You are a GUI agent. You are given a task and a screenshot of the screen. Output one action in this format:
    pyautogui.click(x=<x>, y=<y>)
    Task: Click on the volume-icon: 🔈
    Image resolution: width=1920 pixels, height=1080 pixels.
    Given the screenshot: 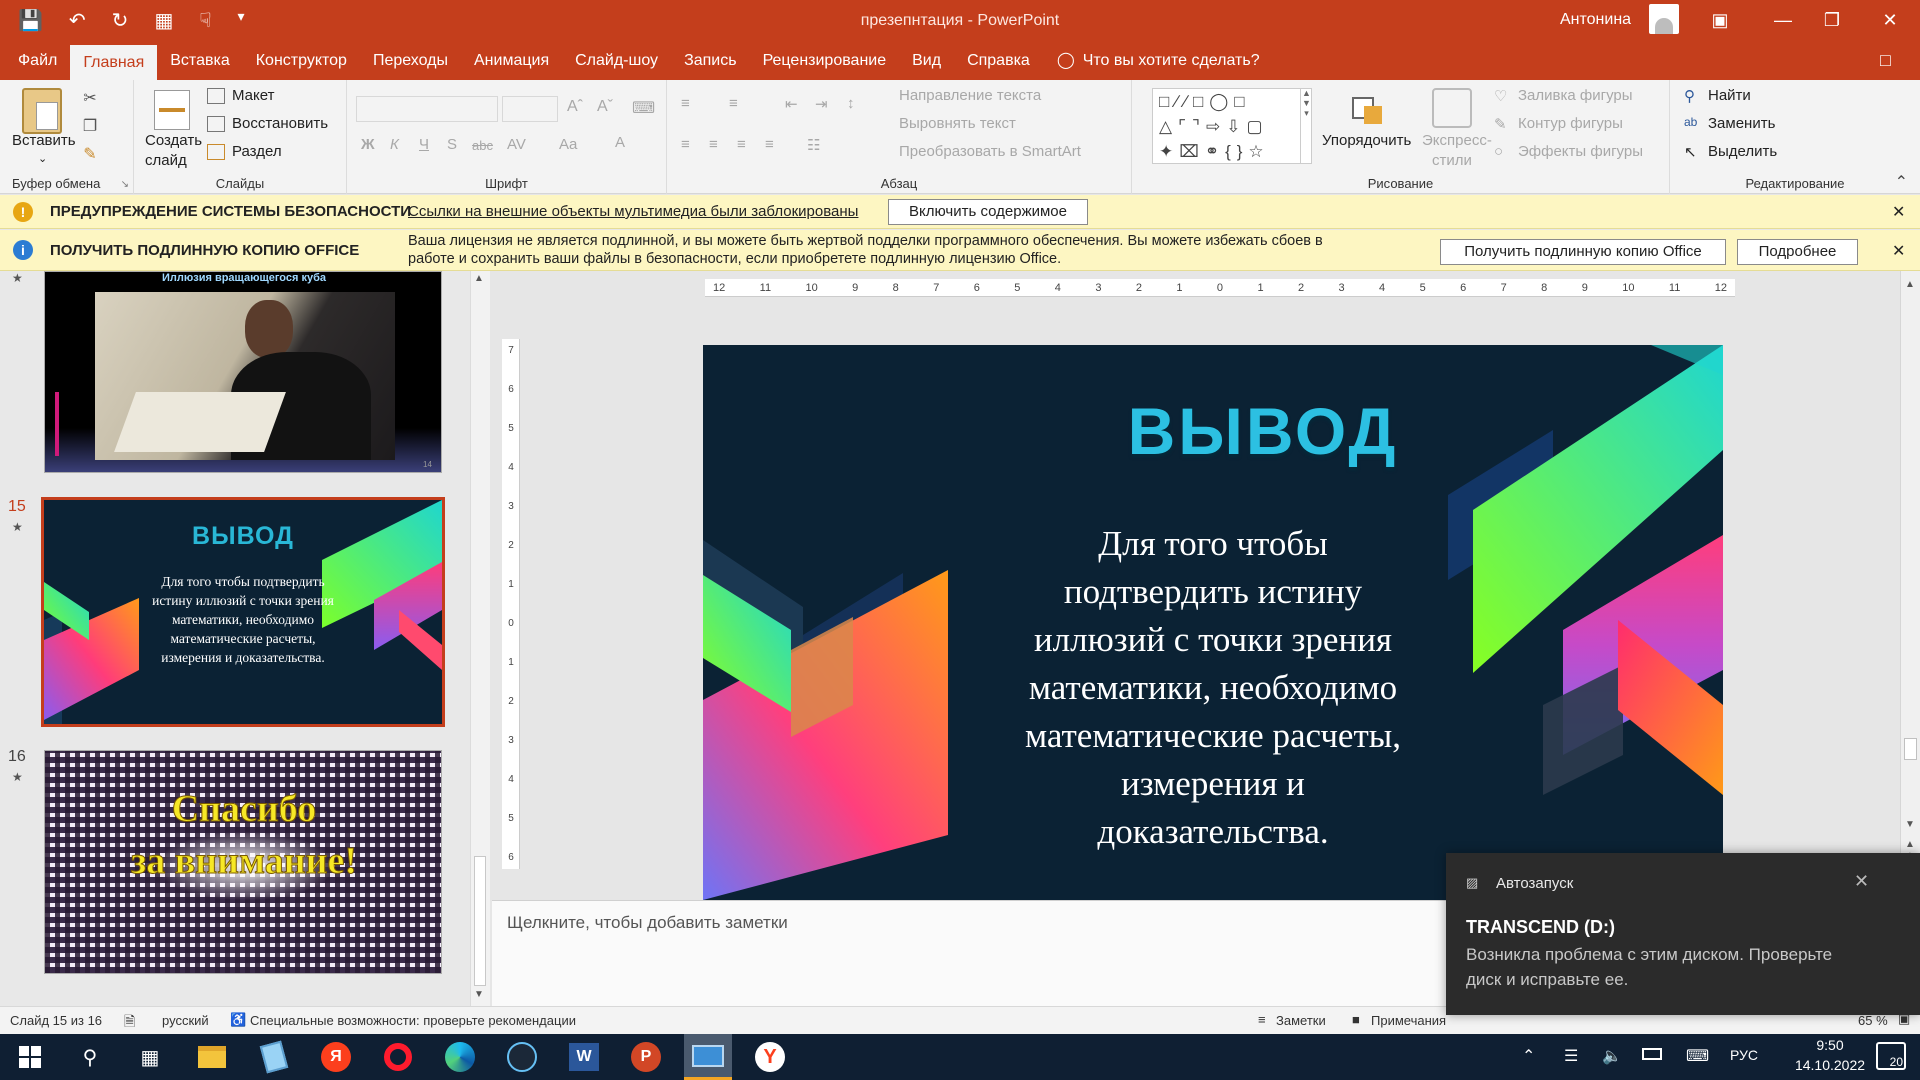 What is the action you would take?
    pyautogui.click(x=1612, y=1056)
    